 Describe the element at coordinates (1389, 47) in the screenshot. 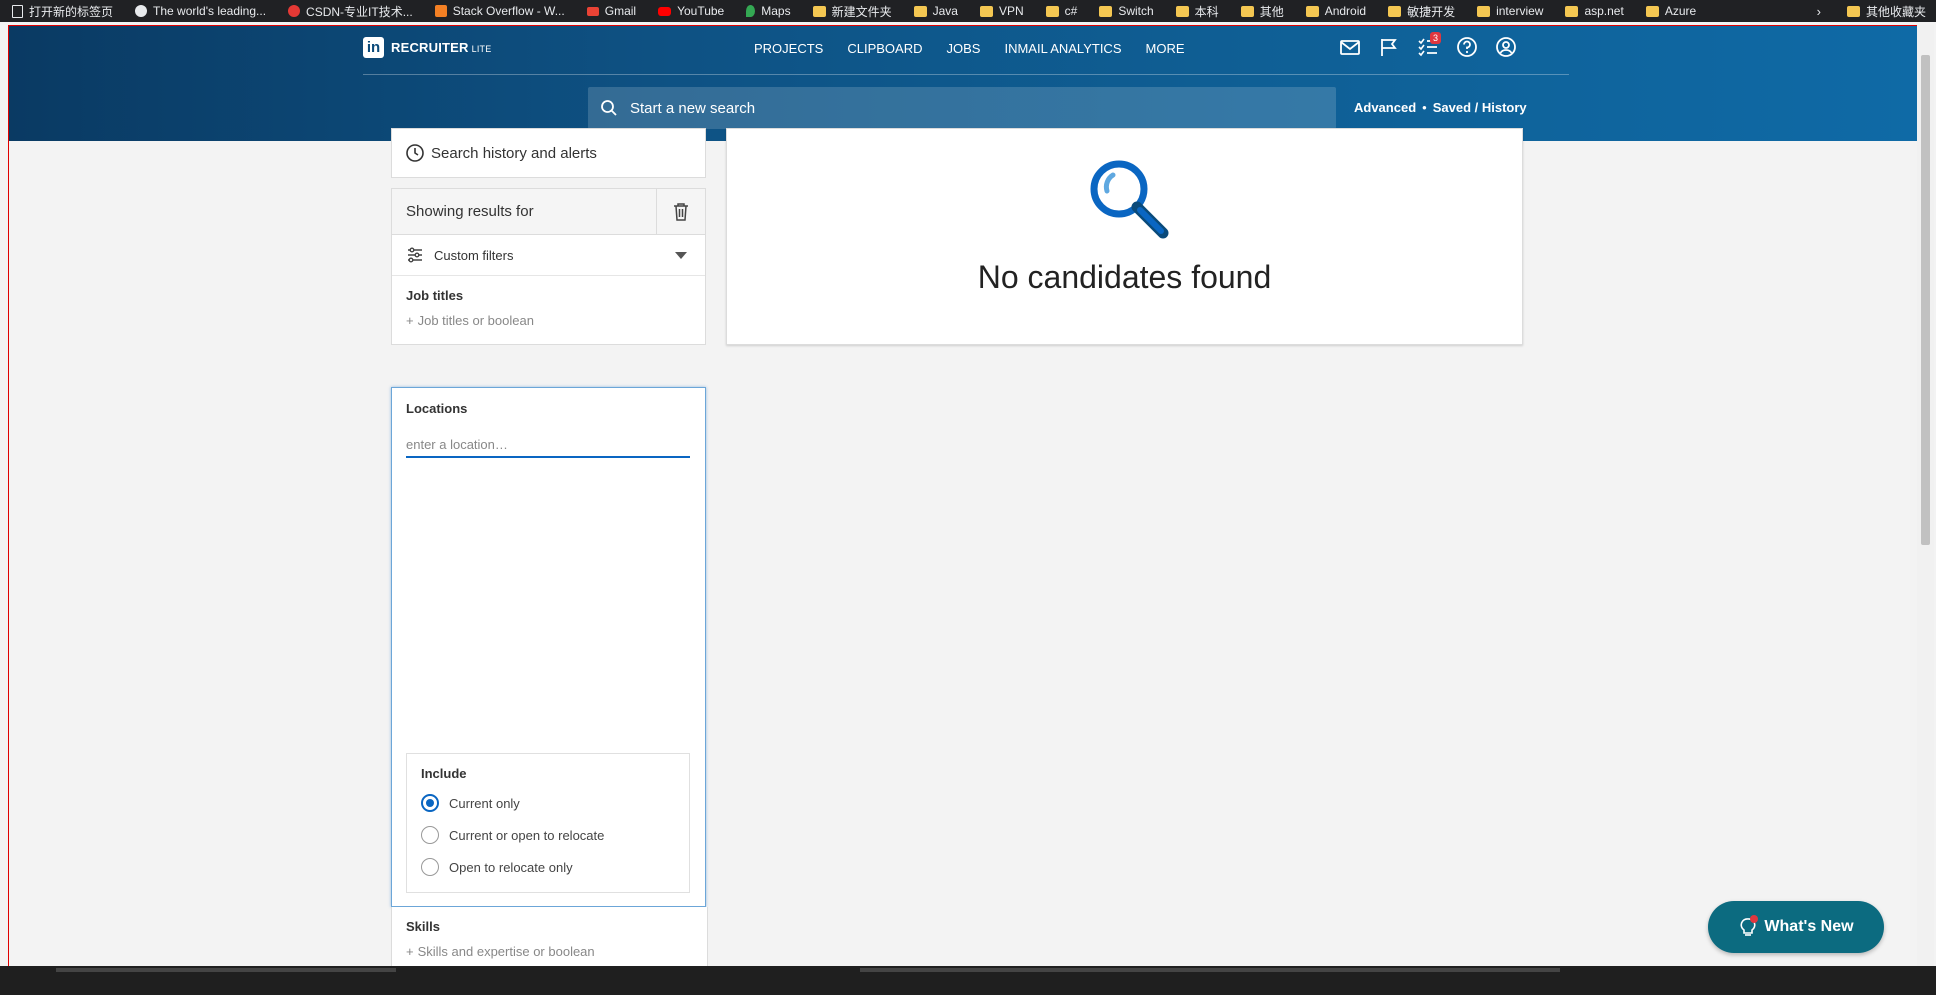

I see `flag-icon` at that location.